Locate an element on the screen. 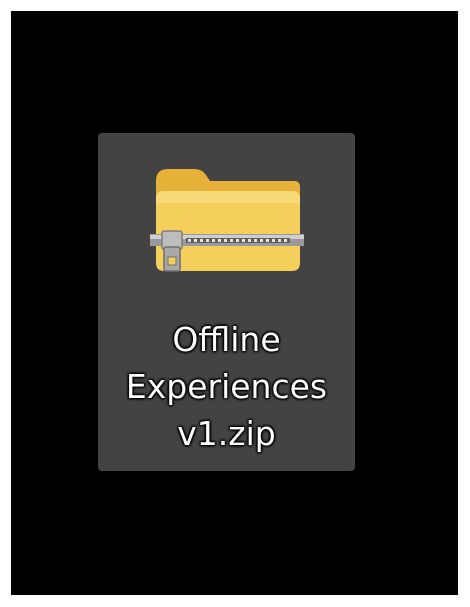  zip-folder-icon is located at coordinates (227, 220).